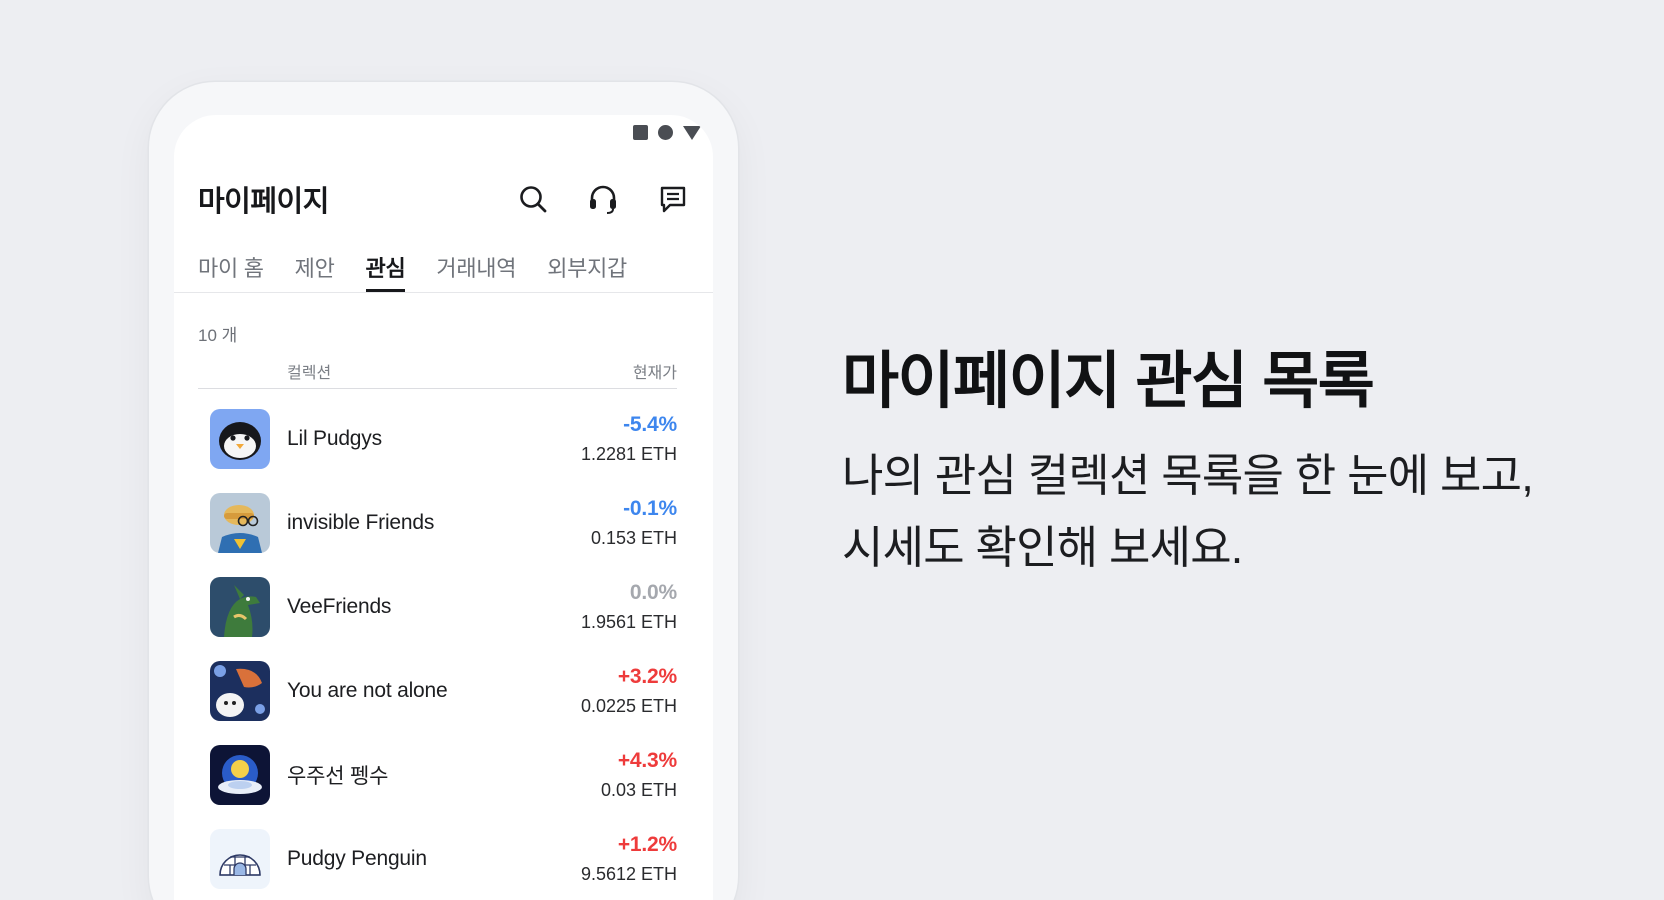 The height and width of the screenshot is (900, 1664). Describe the element at coordinates (385, 270) in the screenshot. I see `tab-watchlist: 관심` at that location.